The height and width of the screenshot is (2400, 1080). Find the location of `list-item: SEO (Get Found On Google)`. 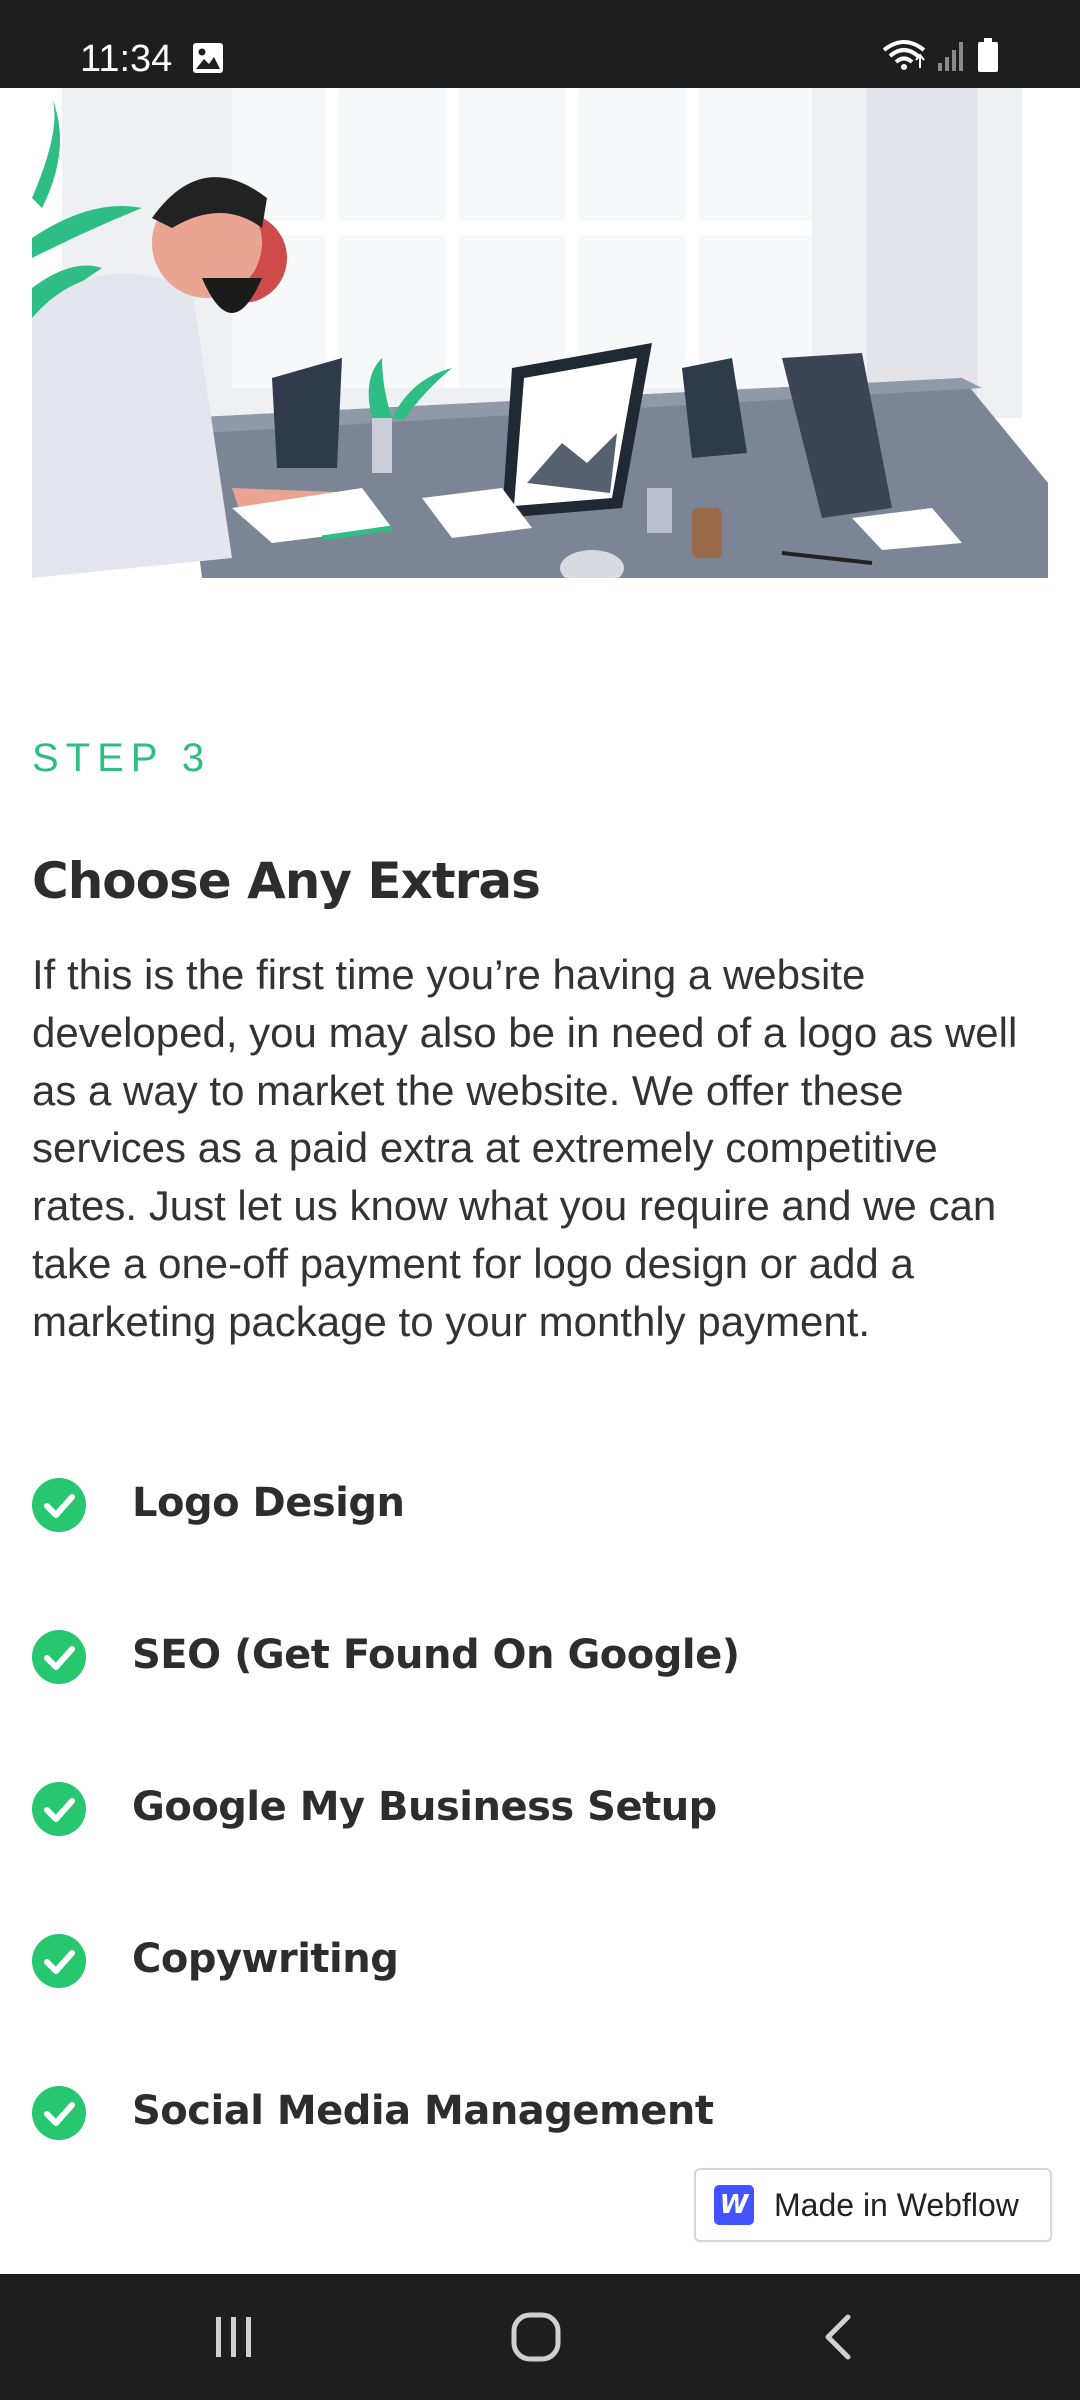

list-item: SEO (Get Found On Google) is located at coordinates (532, 1688).